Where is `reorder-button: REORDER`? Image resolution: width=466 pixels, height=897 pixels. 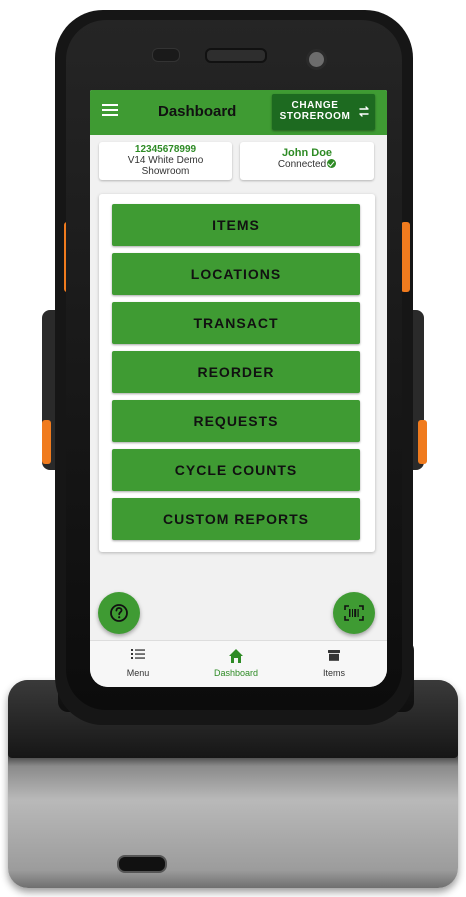
reorder-button: REORDER is located at coordinates (236, 372).